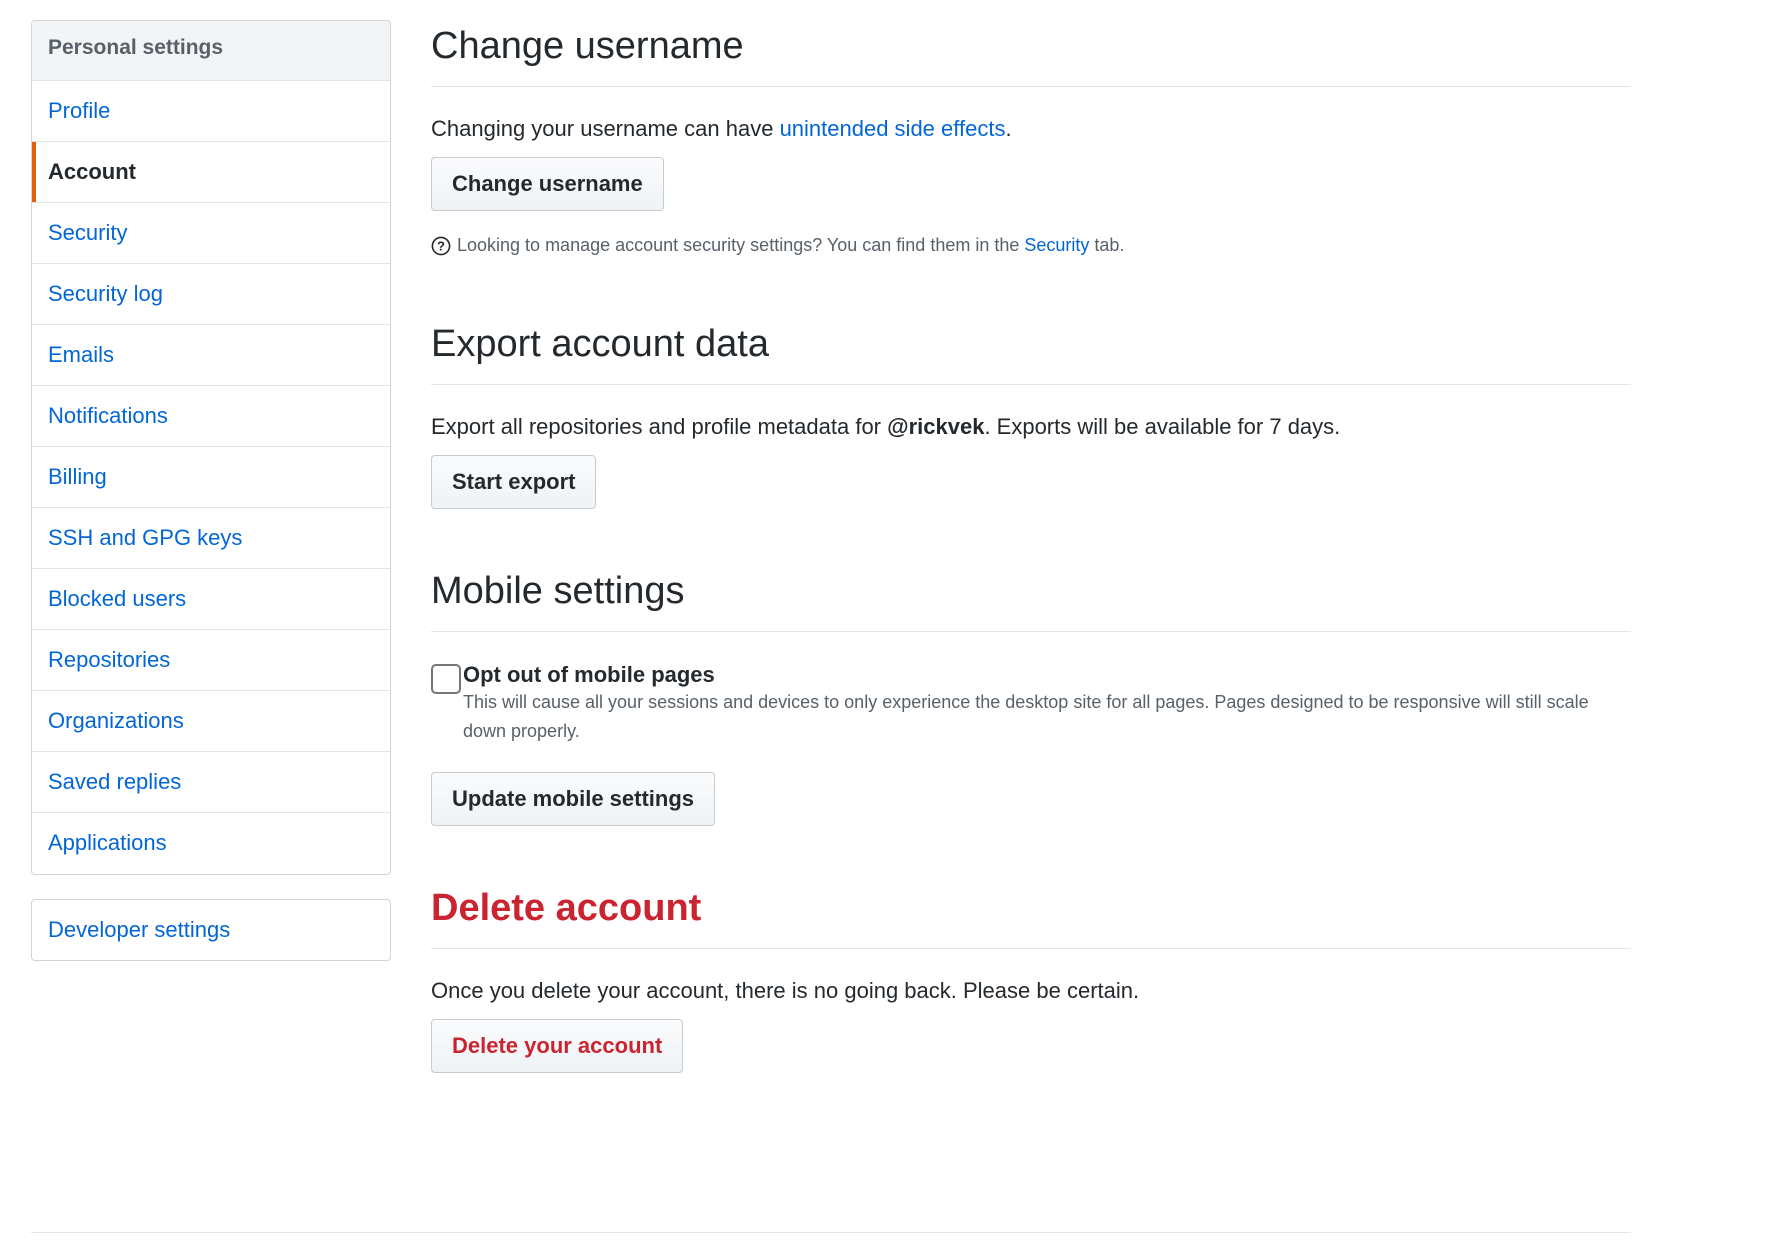 This screenshot has width=1772, height=1244. Describe the element at coordinates (211, 782) in the screenshot. I see `sidebar-item-saved-replies: Saved replies` at that location.